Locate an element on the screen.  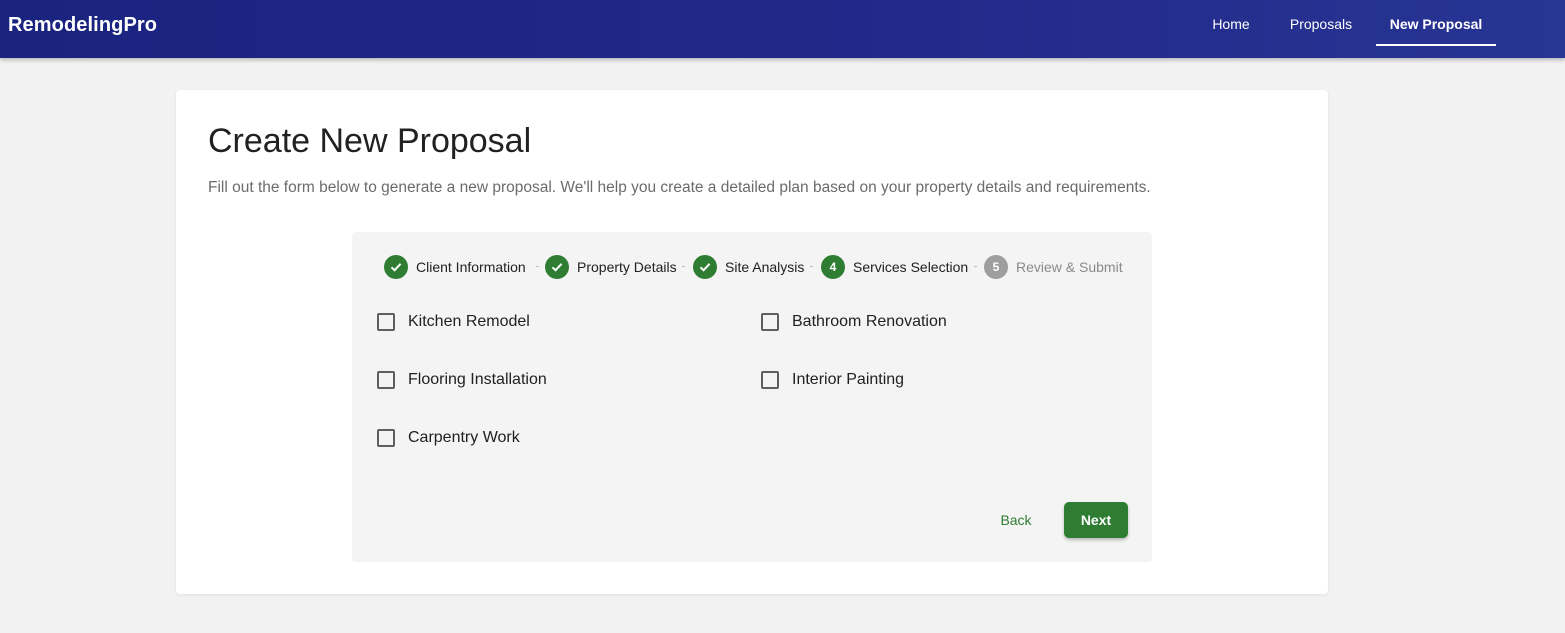
step-label: Site Analysis is located at coordinates (765, 267).